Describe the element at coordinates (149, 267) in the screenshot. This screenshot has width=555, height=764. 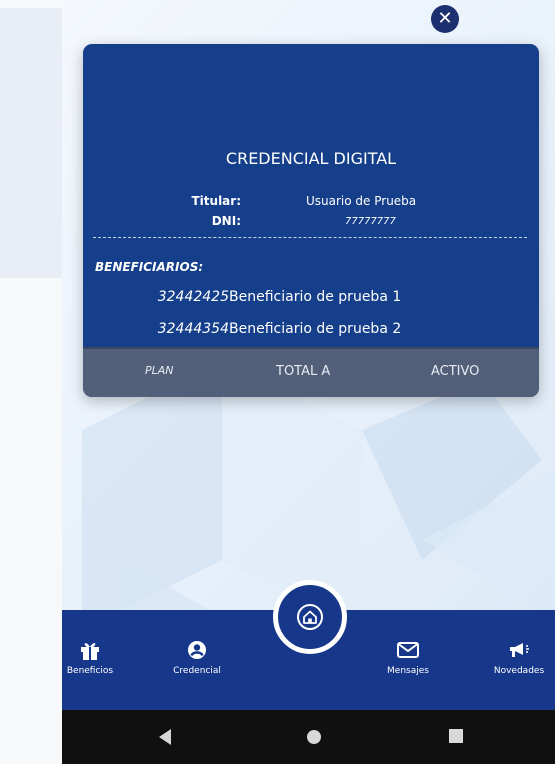
I see `beneficiarios-label: BENEFICIARIOS:` at that location.